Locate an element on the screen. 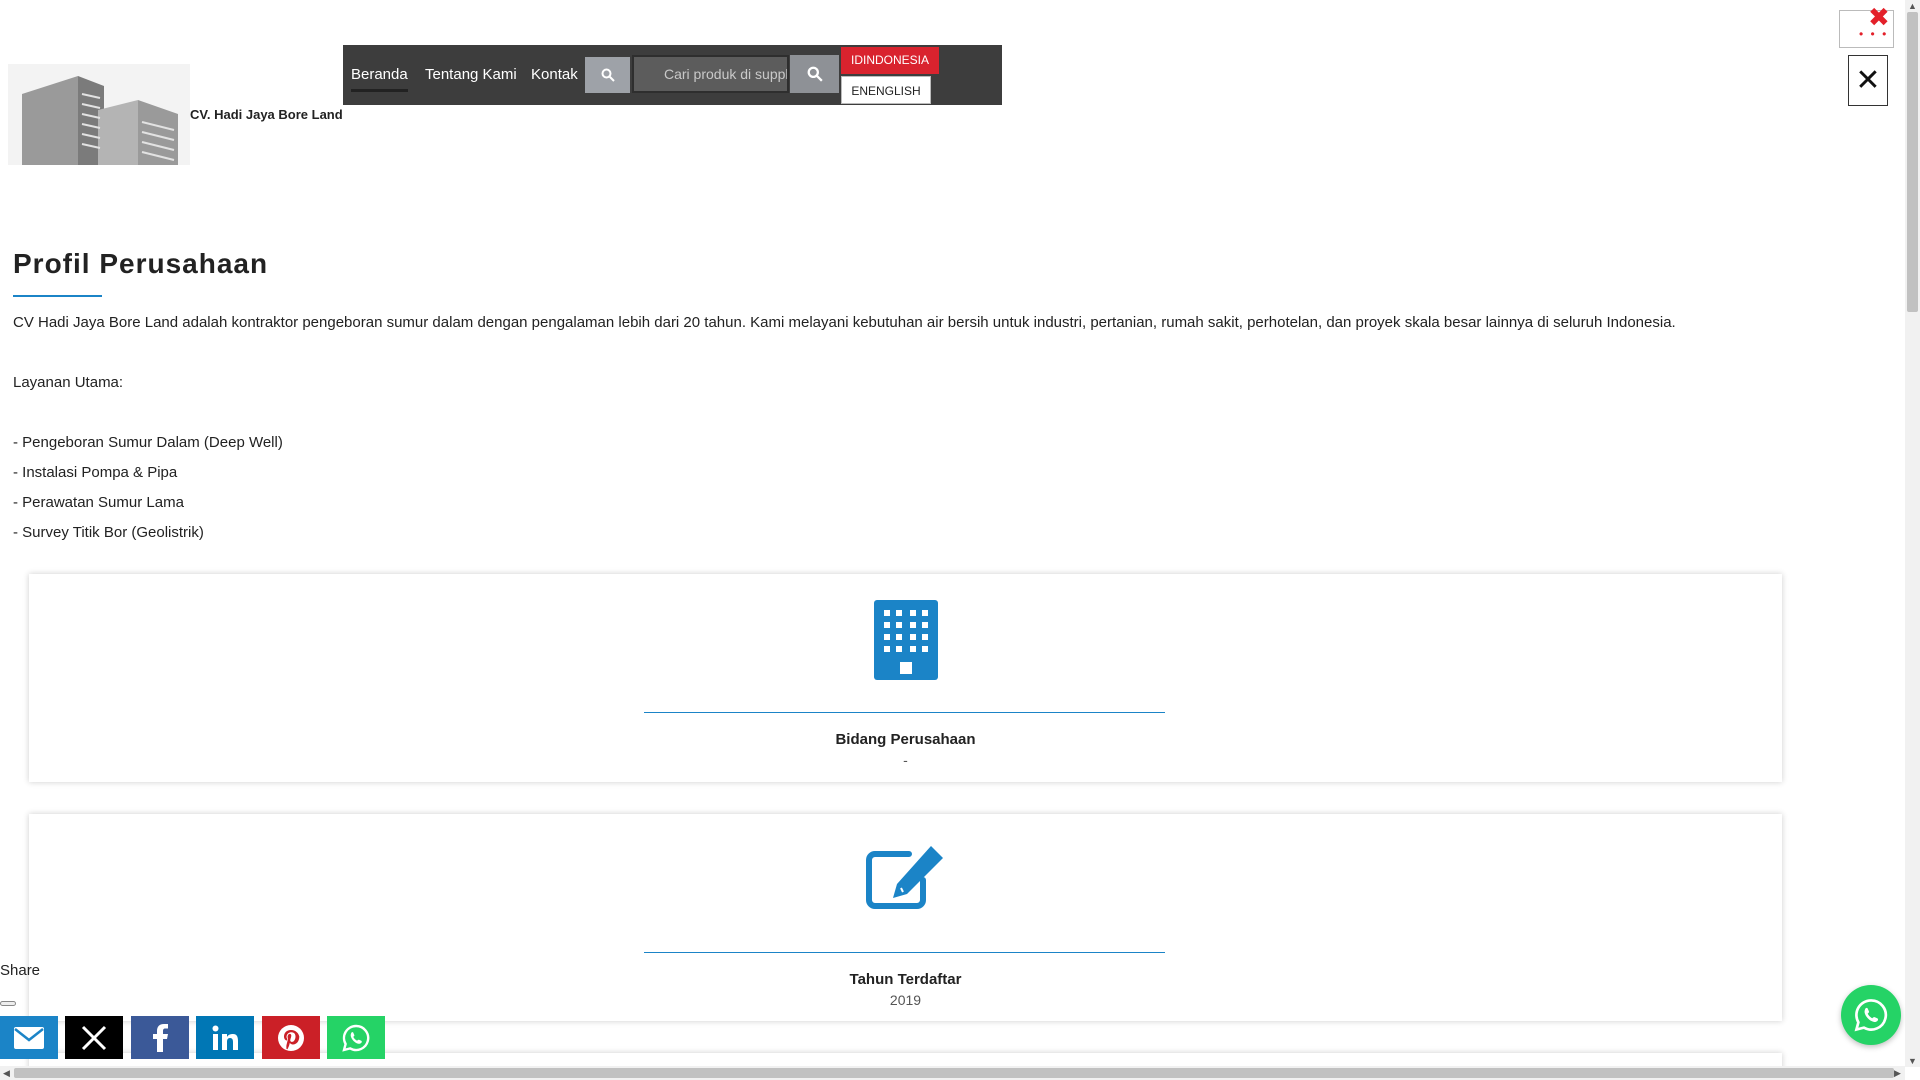 The width and height of the screenshot is (1920, 1080). x-icon is located at coordinates (94, 1037).